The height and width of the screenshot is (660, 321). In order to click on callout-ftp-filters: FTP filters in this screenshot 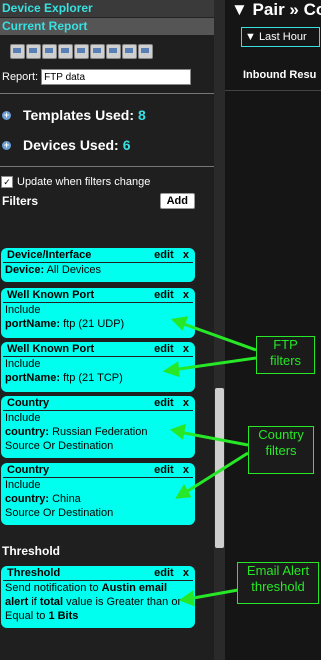, I will do `click(285, 355)`.